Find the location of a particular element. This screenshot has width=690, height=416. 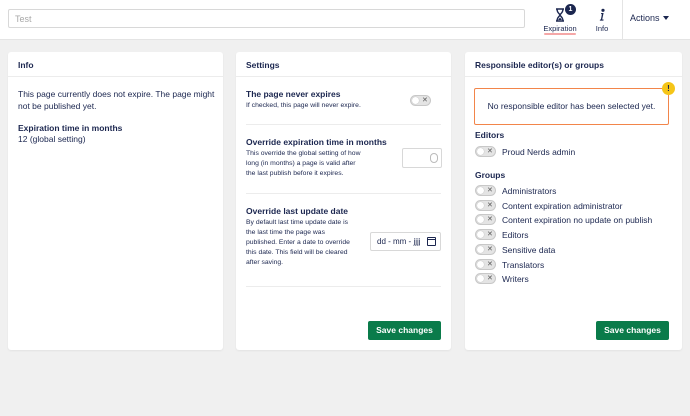

app-label-info: Info is located at coordinates (602, 28).